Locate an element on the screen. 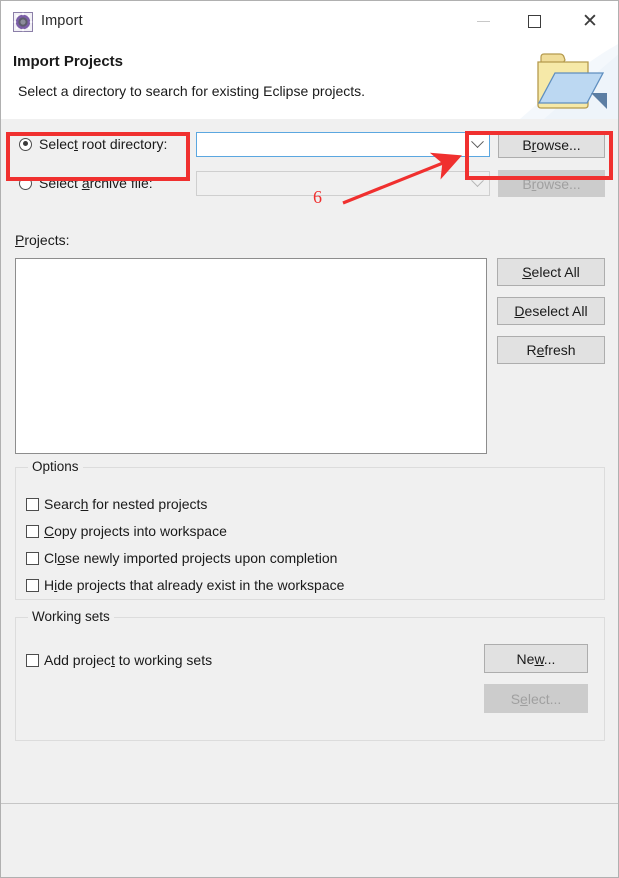  annotation-step-number: 6 is located at coordinates (317, 197).